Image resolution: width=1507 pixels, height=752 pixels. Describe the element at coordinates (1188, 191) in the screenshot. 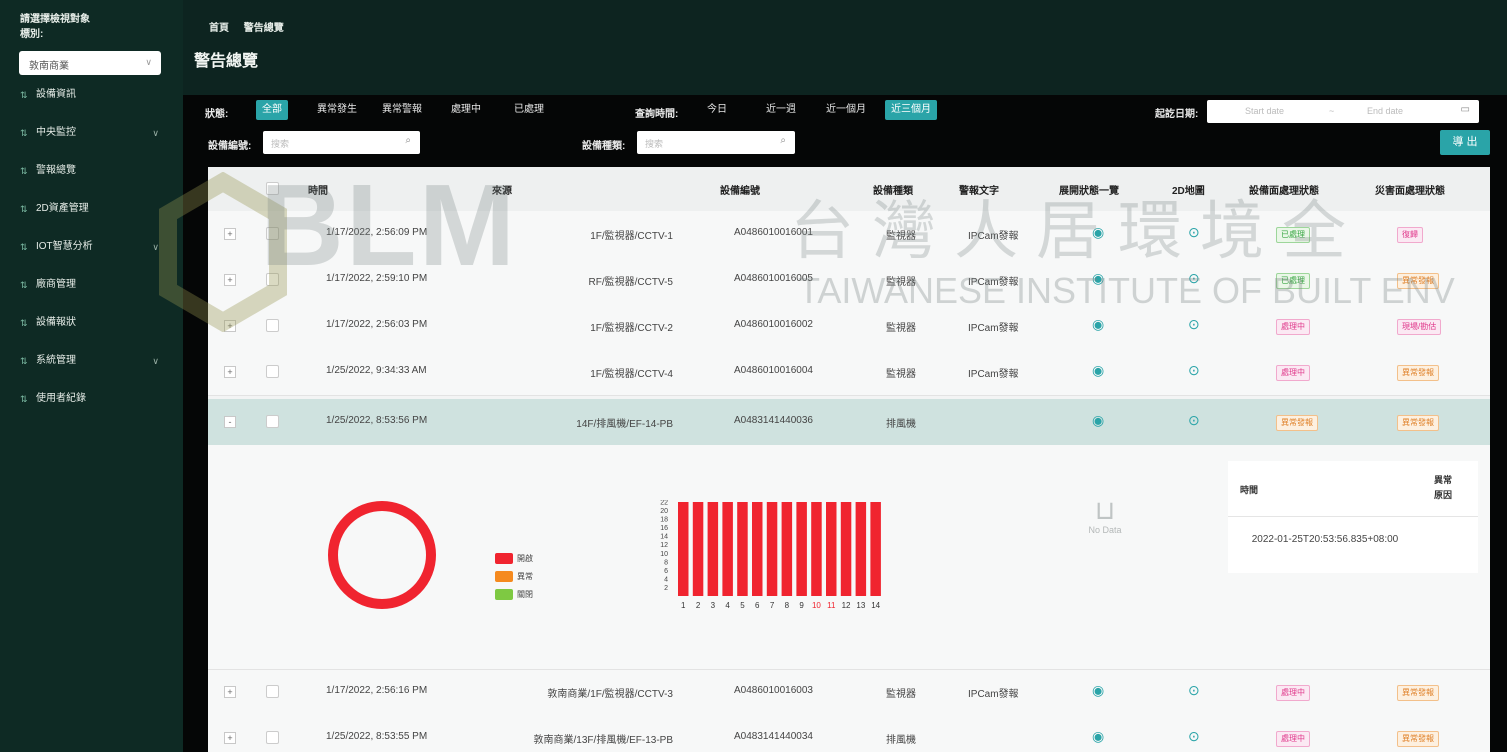

I see `header-2d-map: 2D地圖` at that location.